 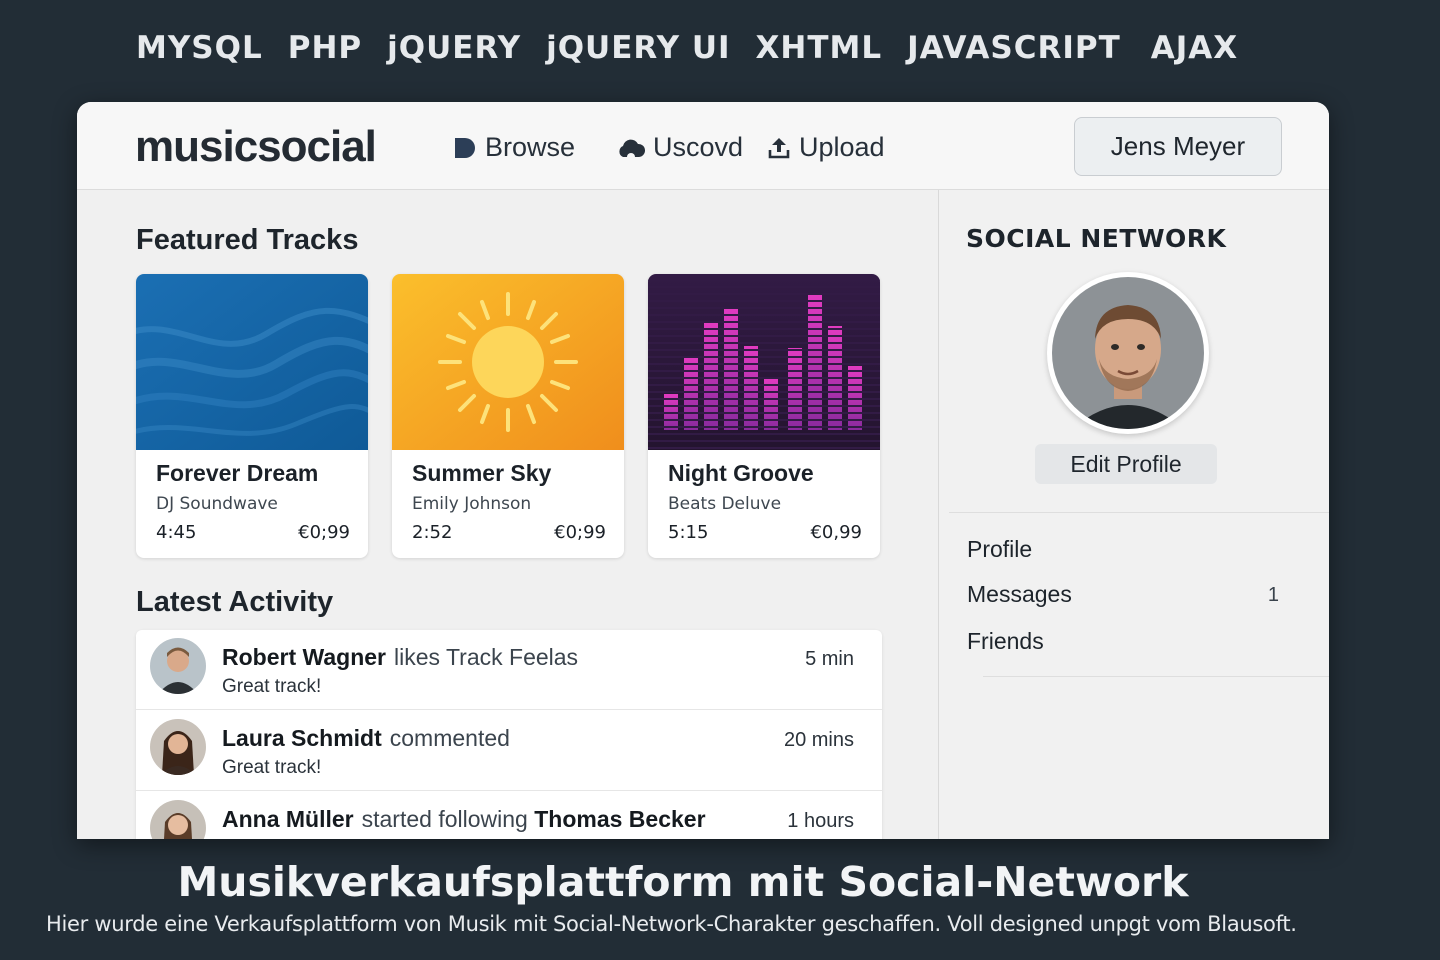 What do you see at coordinates (619, 819) in the screenshot?
I see `activity-target-user: Thomas Becker` at bounding box center [619, 819].